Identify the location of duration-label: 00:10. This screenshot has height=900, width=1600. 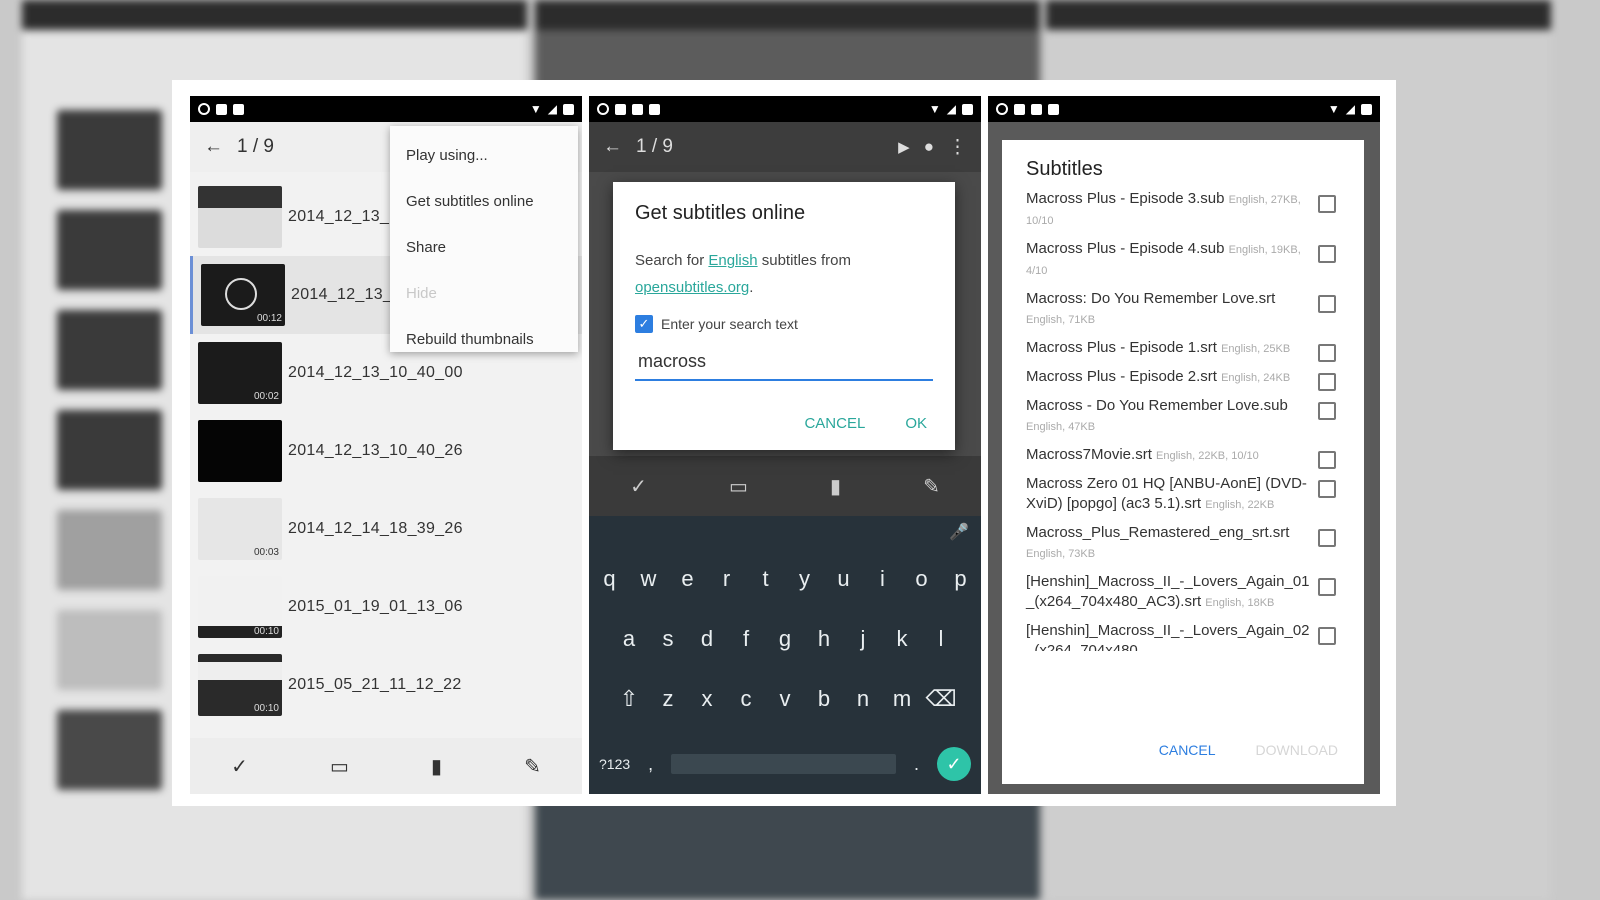
(266, 631).